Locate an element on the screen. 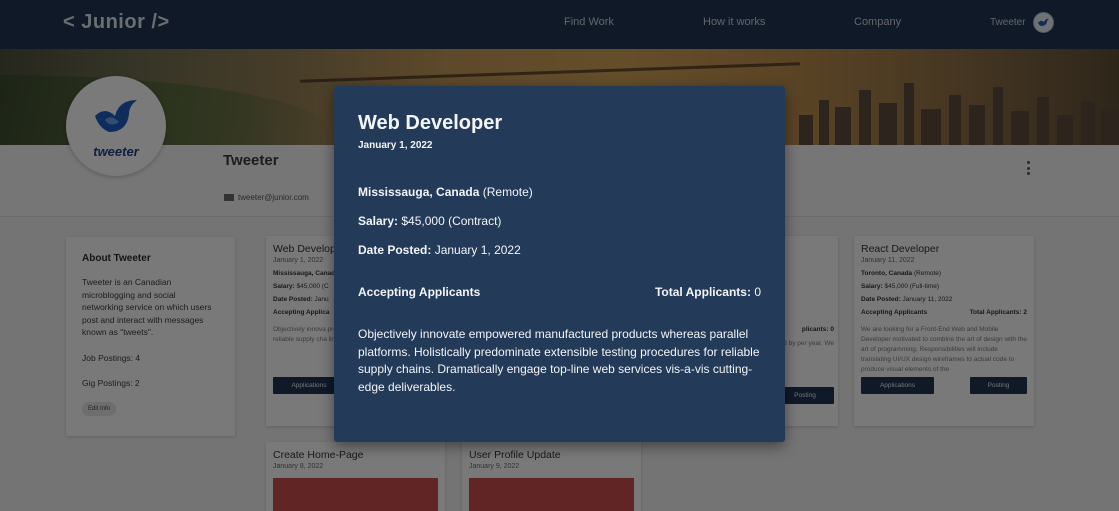 This screenshot has height=511, width=1119. modal-date-posted: Date Posted: January 1, 2022 is located at coordinates (439, 250).